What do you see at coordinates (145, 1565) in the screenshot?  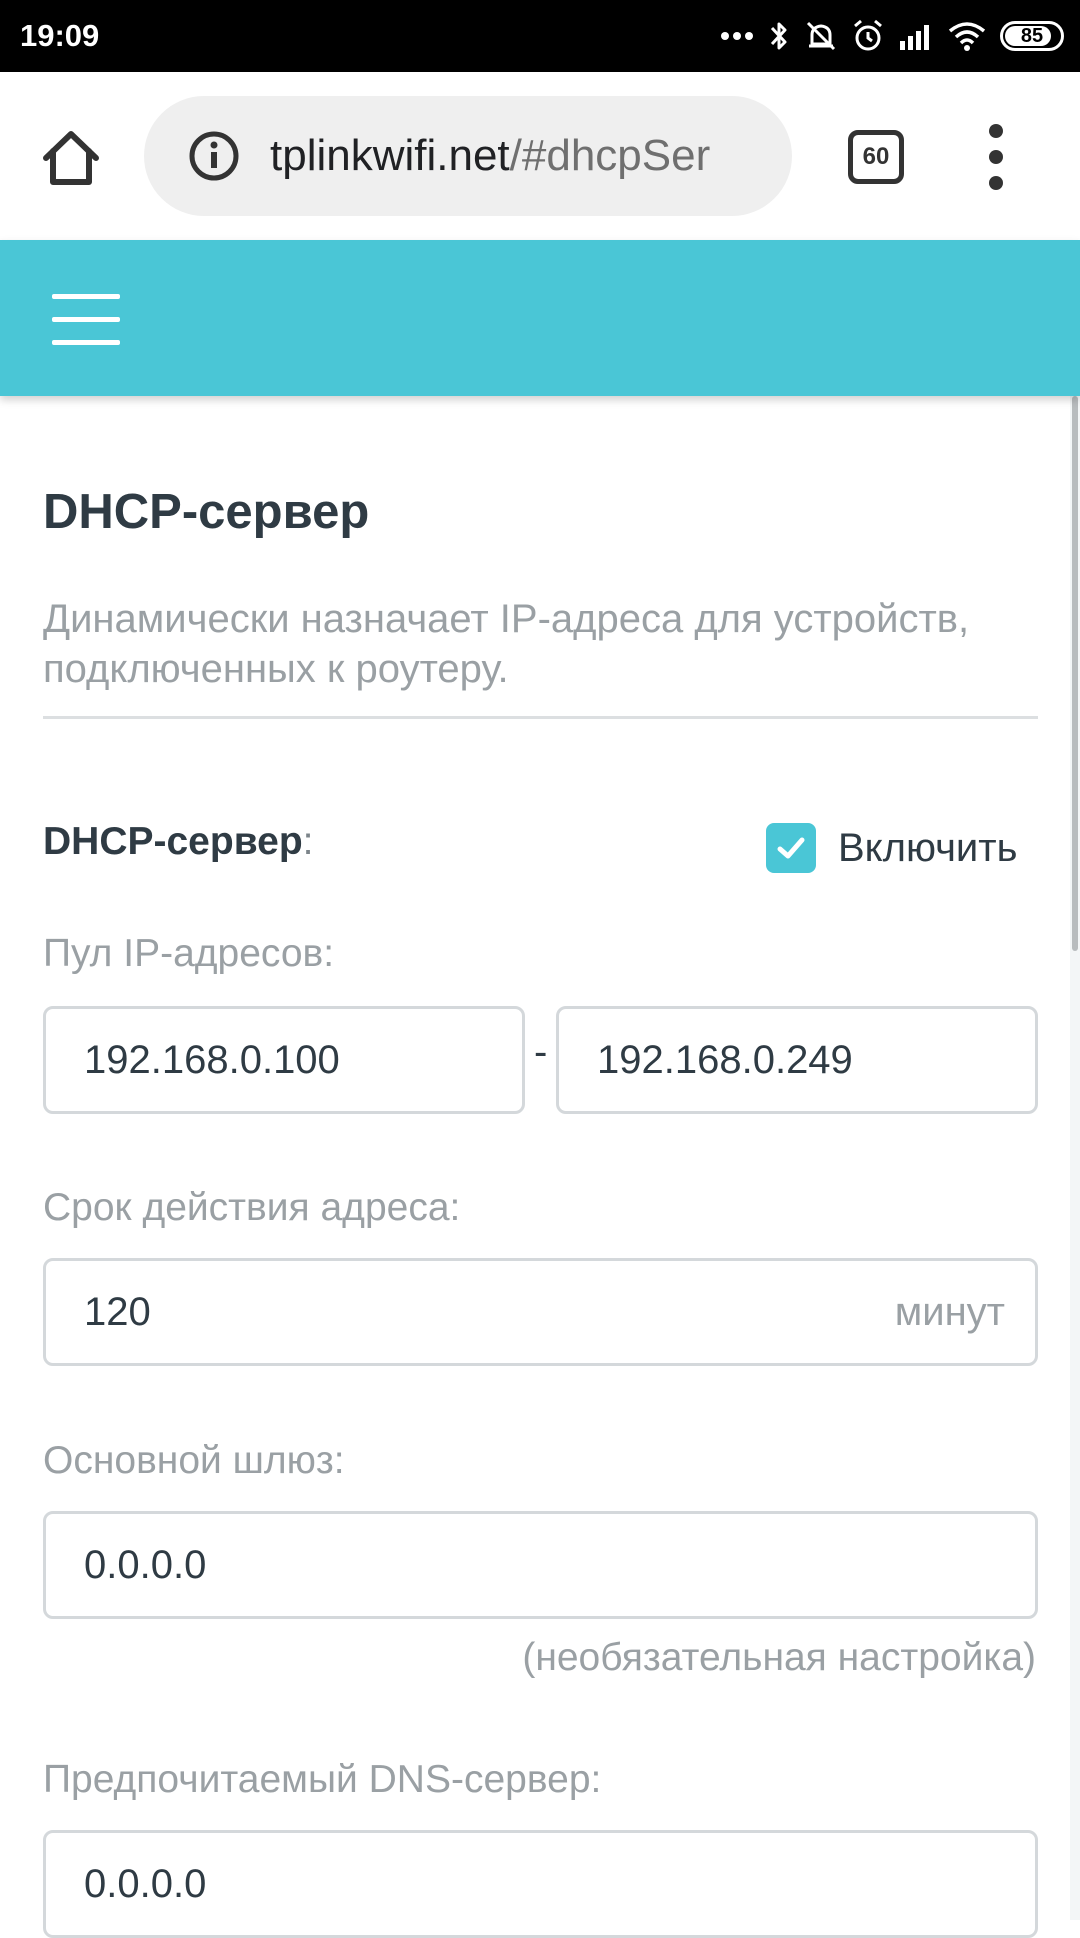 I see `gateway-value: 0.0.0.0` at bounding box center [145, 1565].